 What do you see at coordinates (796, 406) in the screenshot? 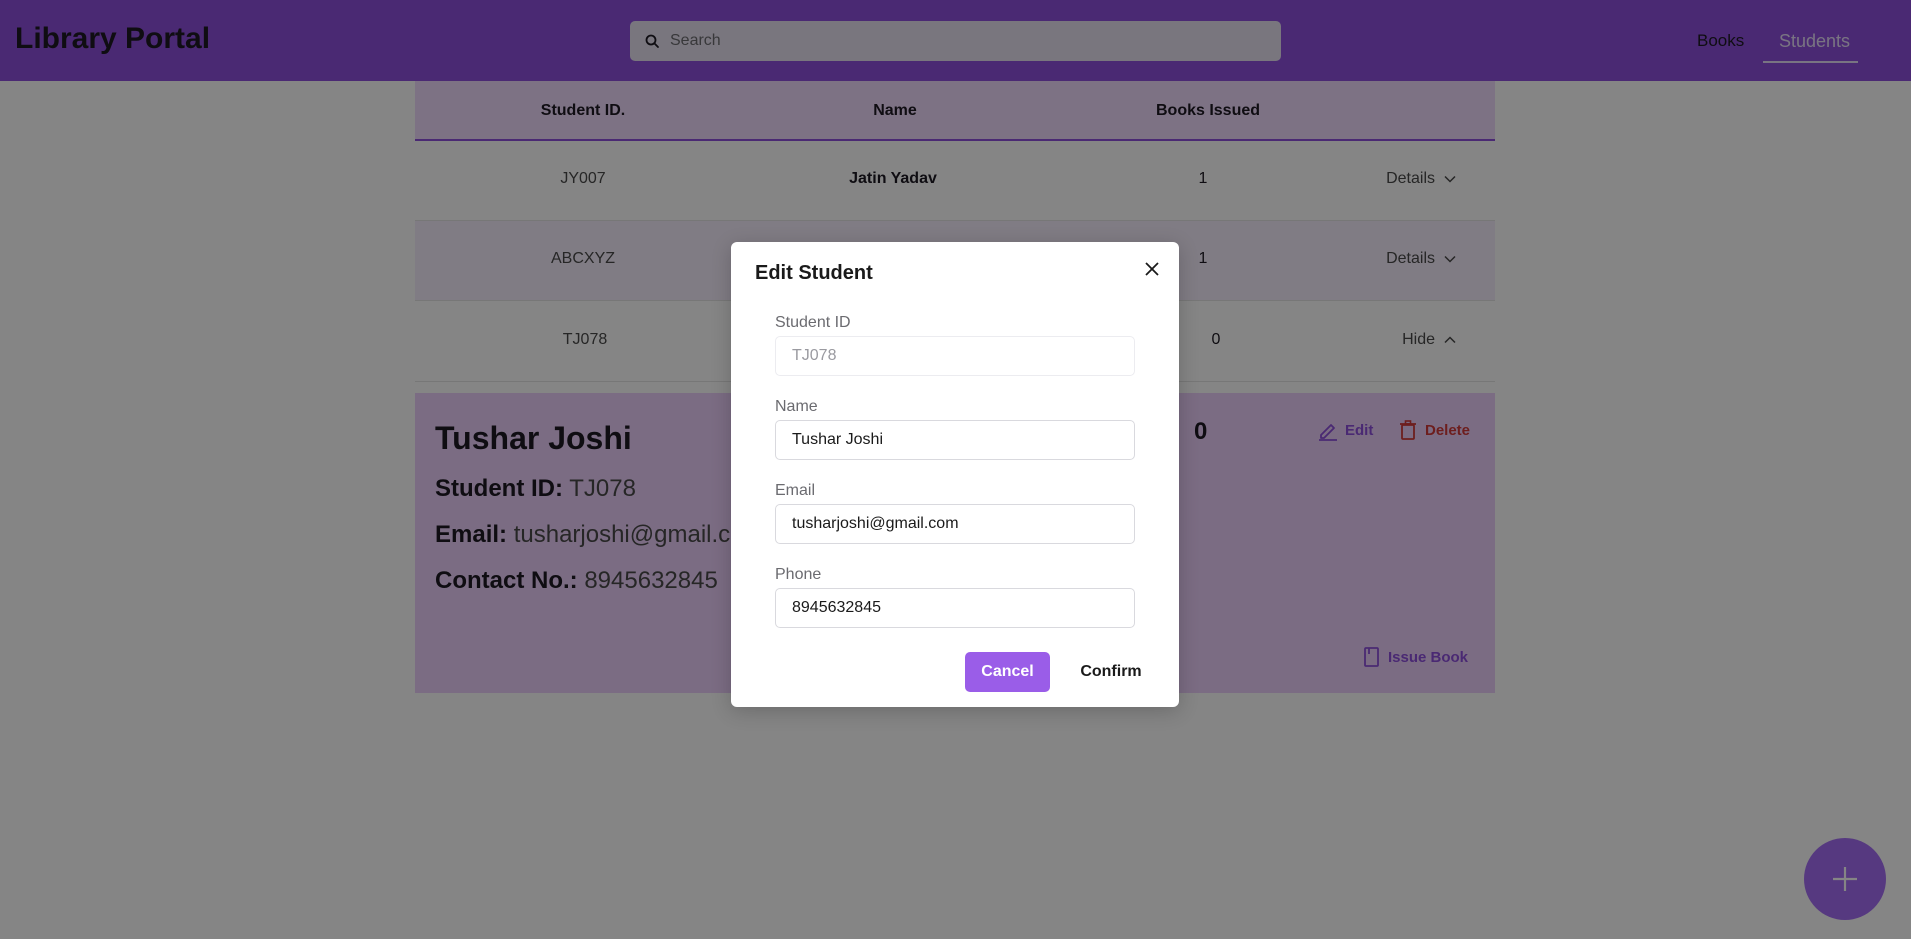
I see `name-label: Name` at bounding box center [796, 406].